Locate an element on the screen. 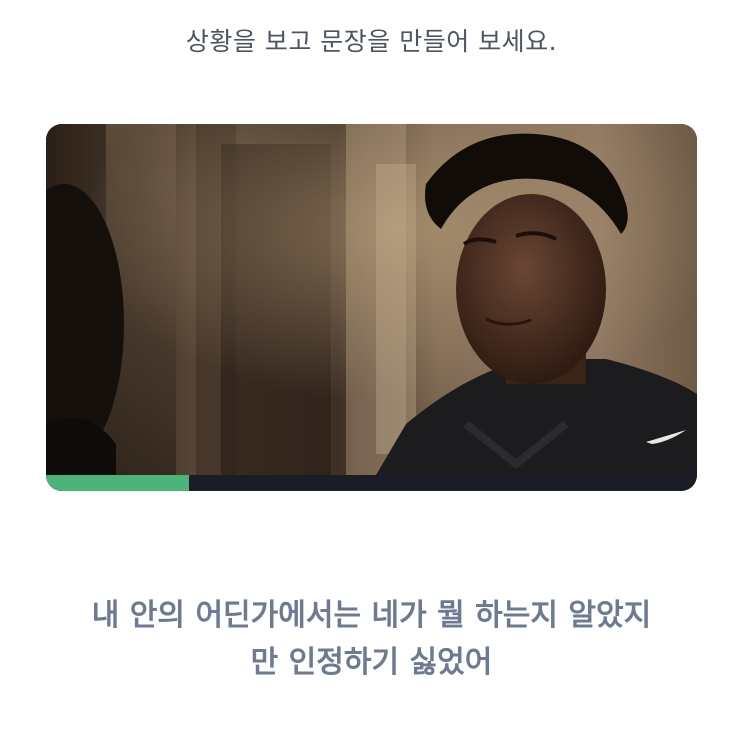 This screenshot has height=743, width=743. video-progress-track is located at coordinates (371, 483).